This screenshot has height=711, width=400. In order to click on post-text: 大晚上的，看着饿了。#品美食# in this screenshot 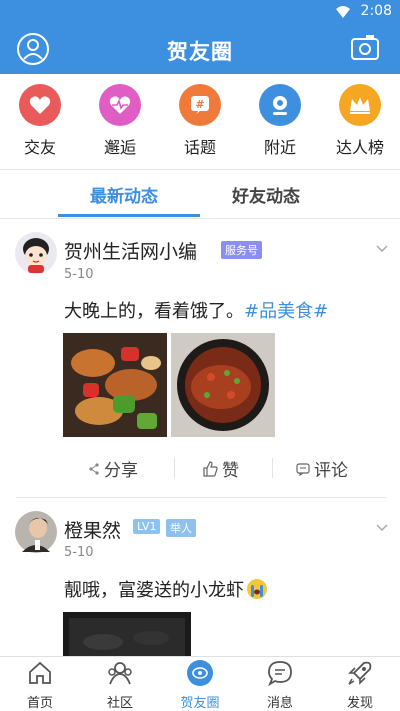, I will do `click(196, 310)`.